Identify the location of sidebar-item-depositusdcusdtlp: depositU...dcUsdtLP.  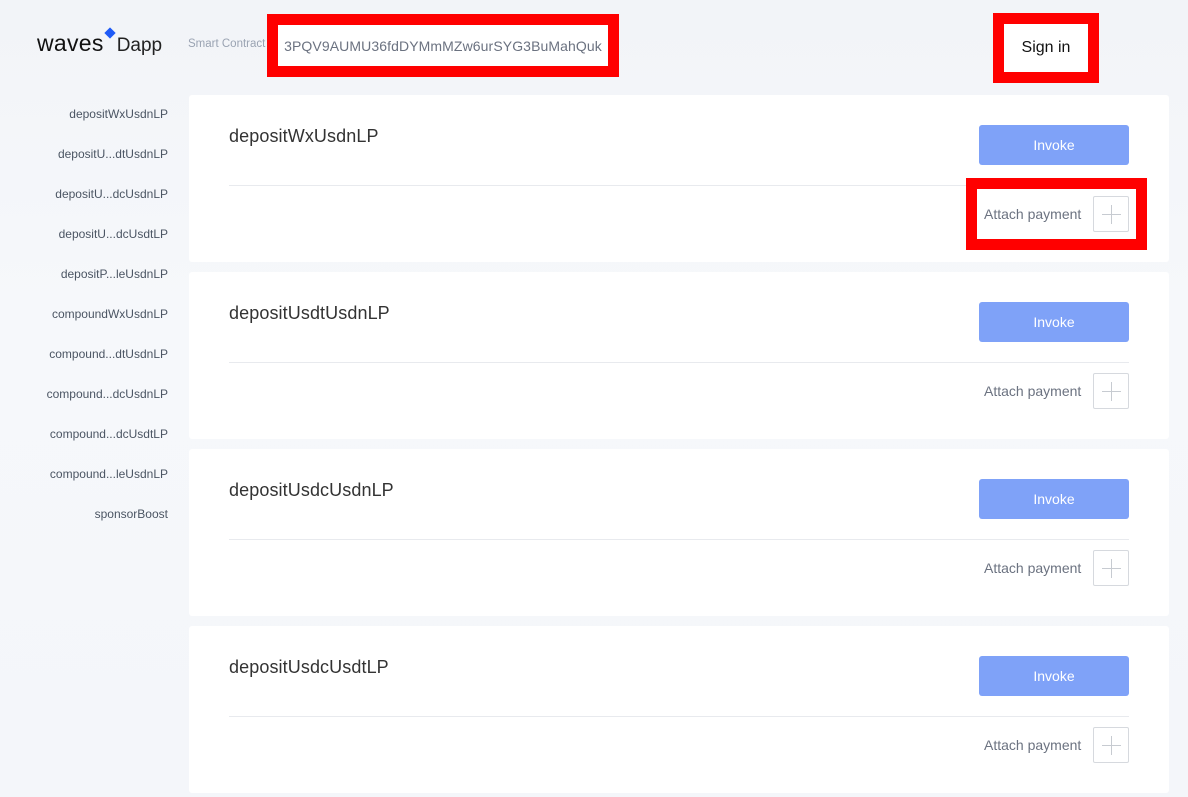
(88, 240).